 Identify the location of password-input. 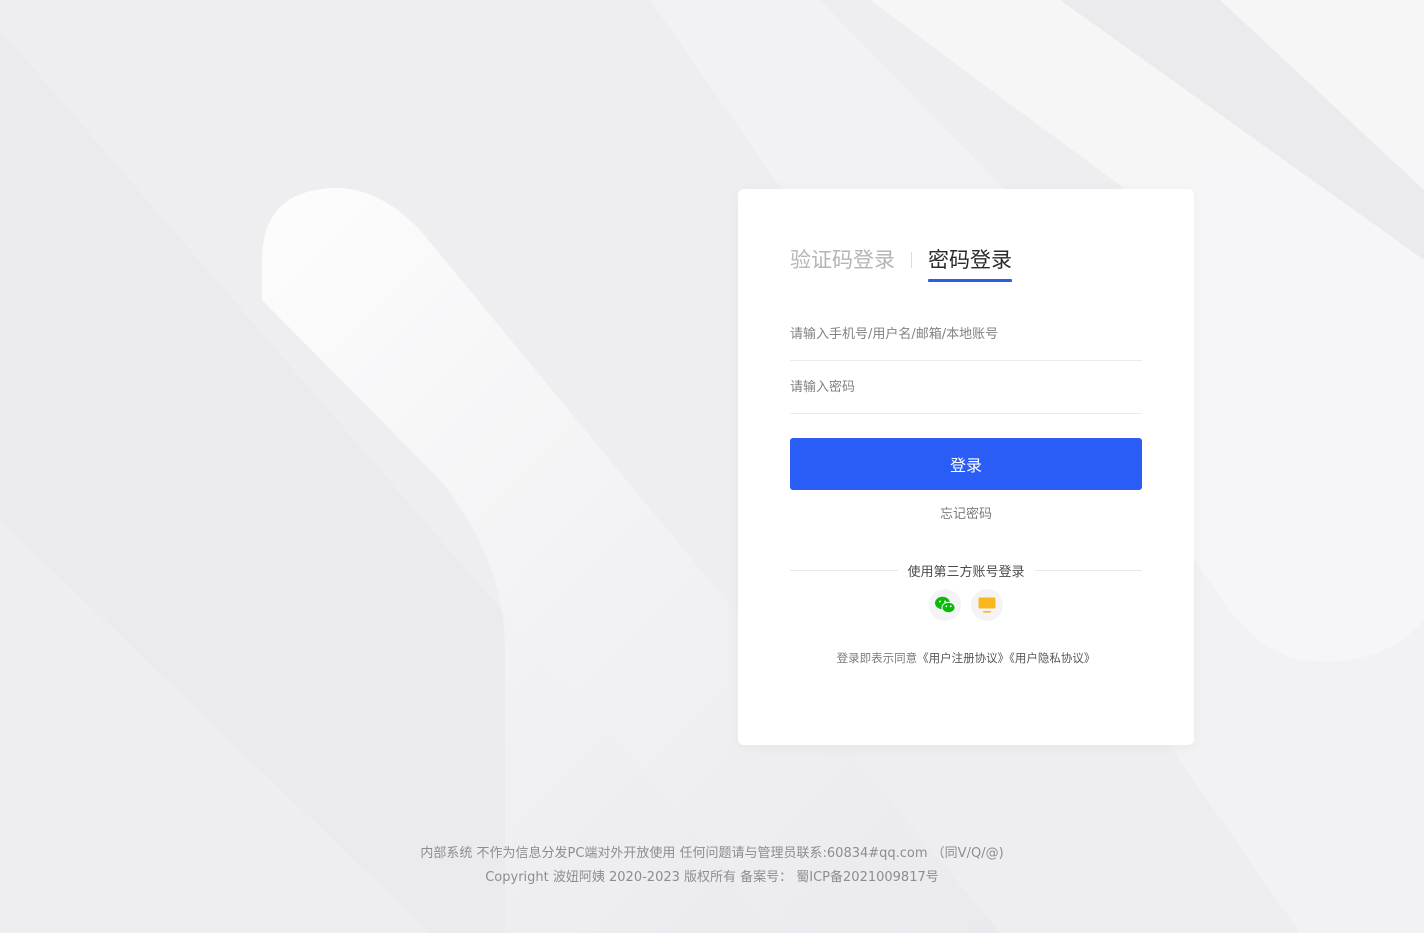
(966, 387).